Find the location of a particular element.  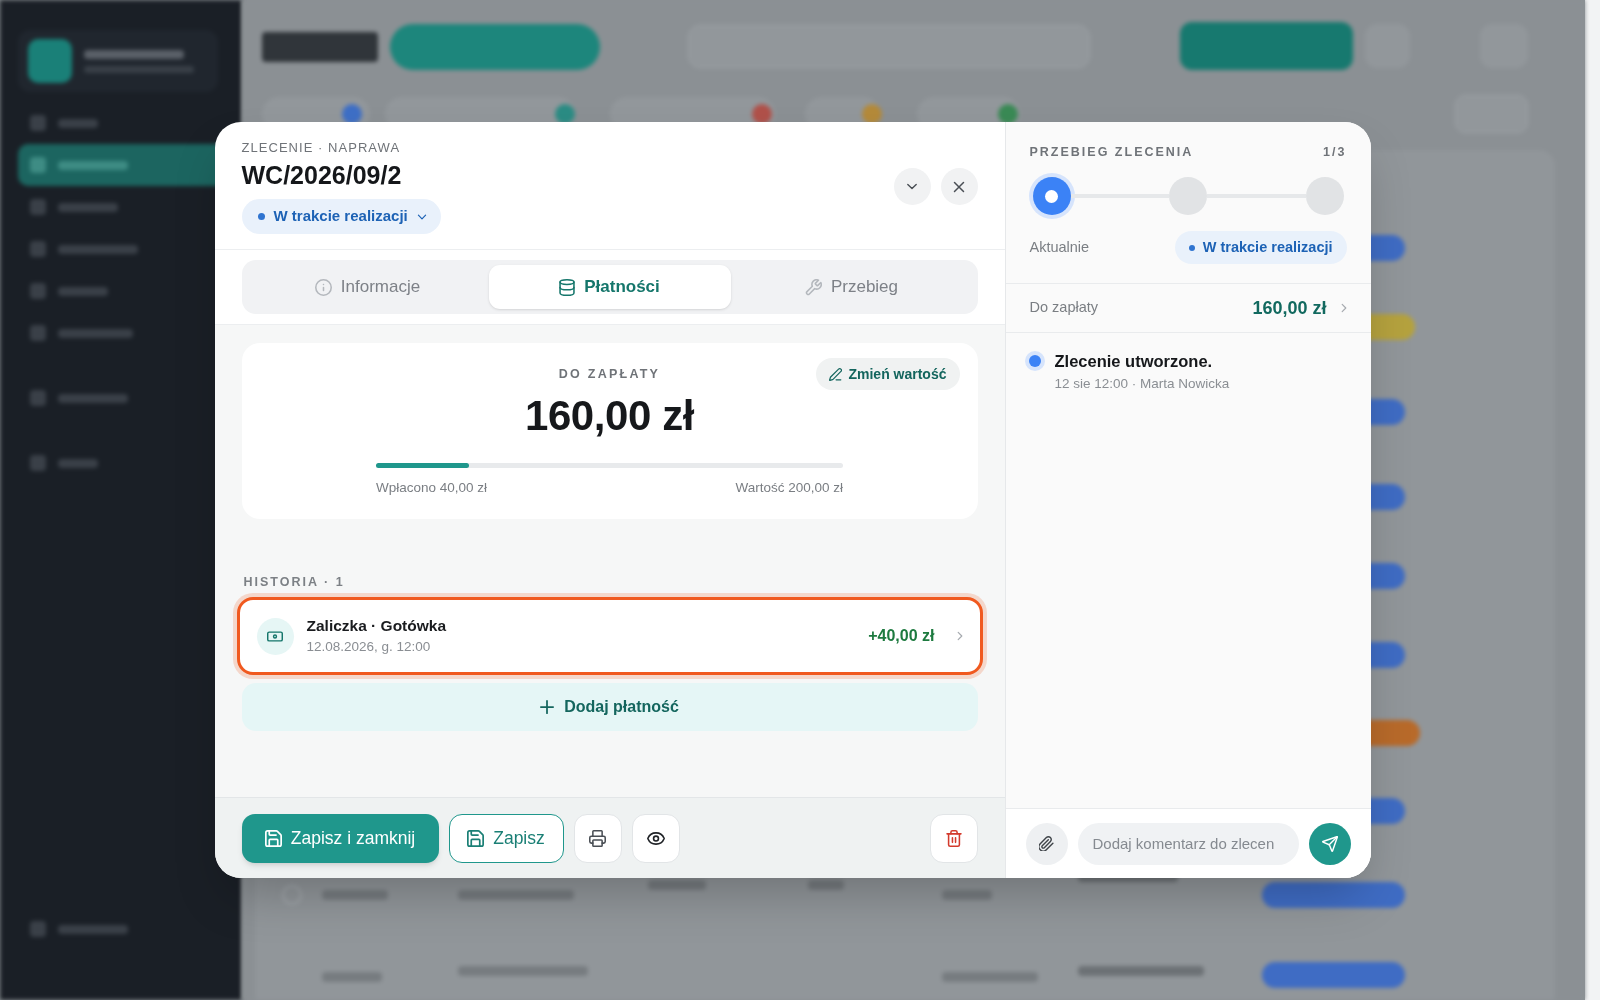

payment-amount: +40,00 zł is located at coordinates (901, 636).